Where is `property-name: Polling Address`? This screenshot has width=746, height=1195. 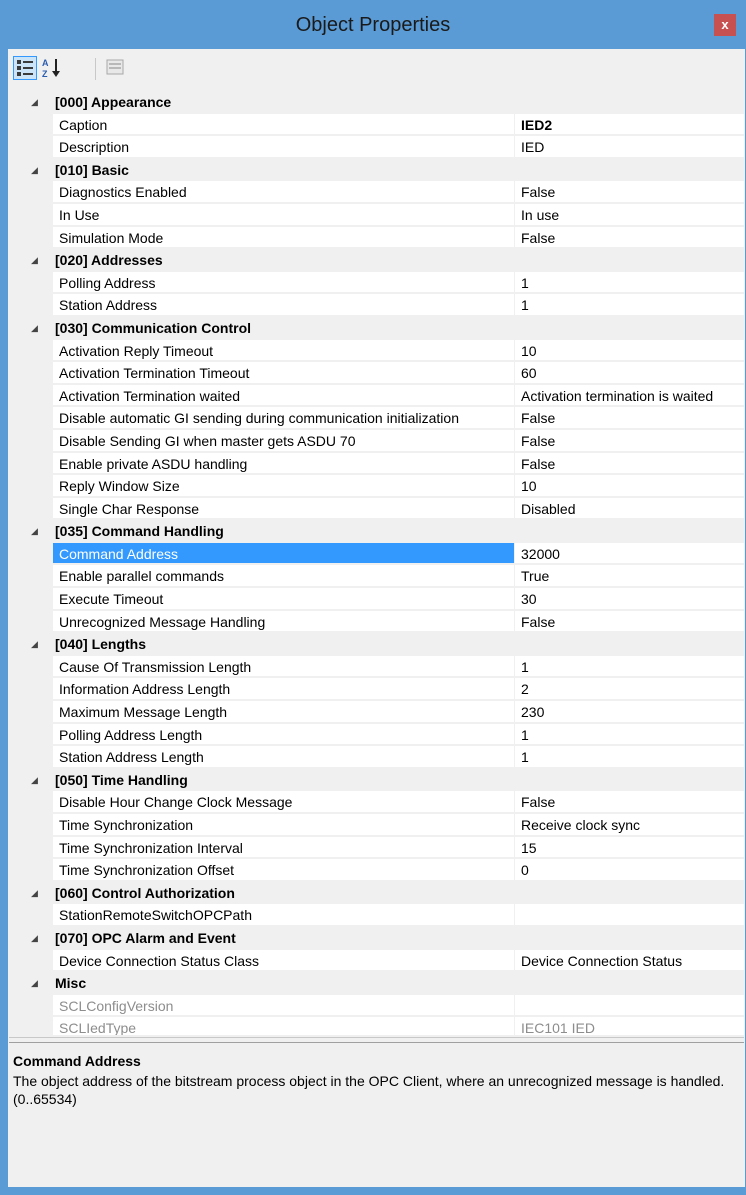
property-name: Polling Address is located at coordinates (283, 282).